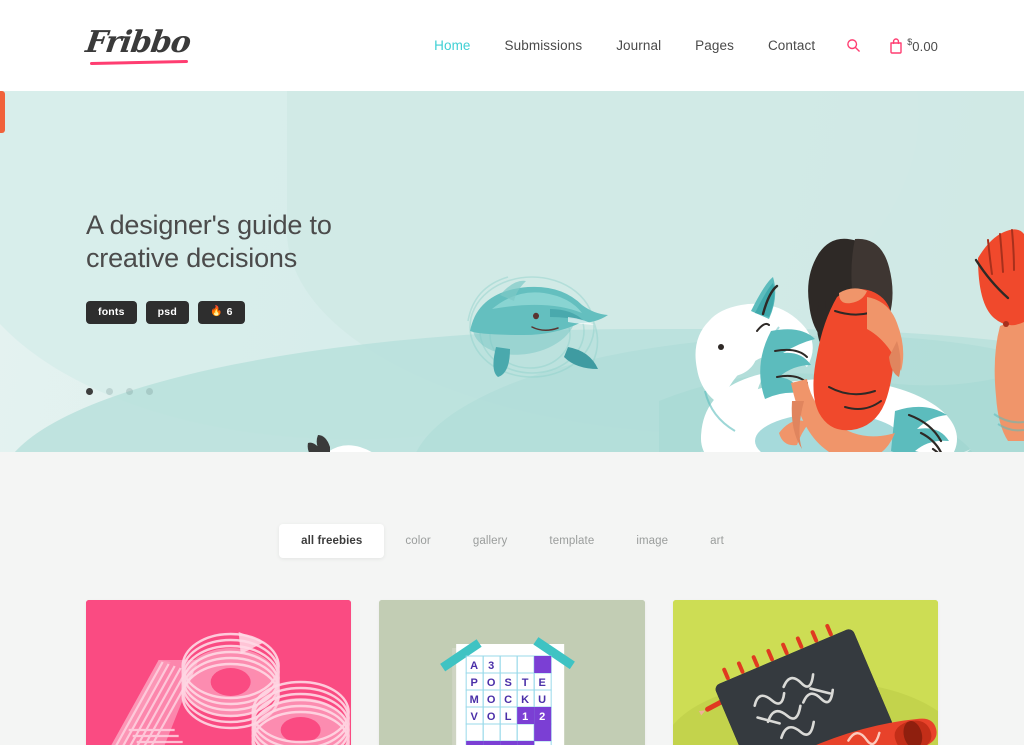 The width and height of the screenshot is (1024, 745). What do you see at coordinates (543, 700) in the screenshot?
I see `svg-text: U` at bounding box center [543, 700].